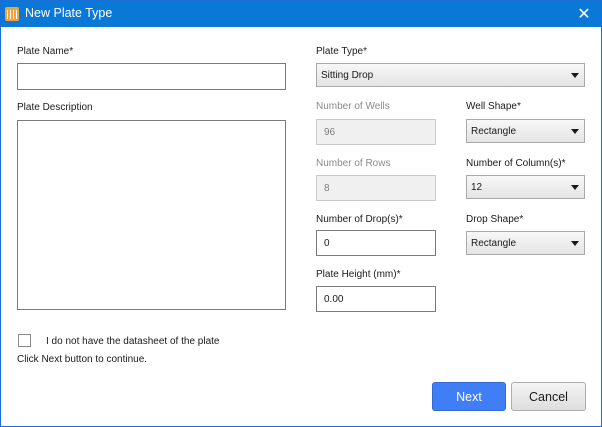  Describe the element at coordinates (495, 219) in the screenshot. I see `drop-shape-label: Drop Shape*` at that location.